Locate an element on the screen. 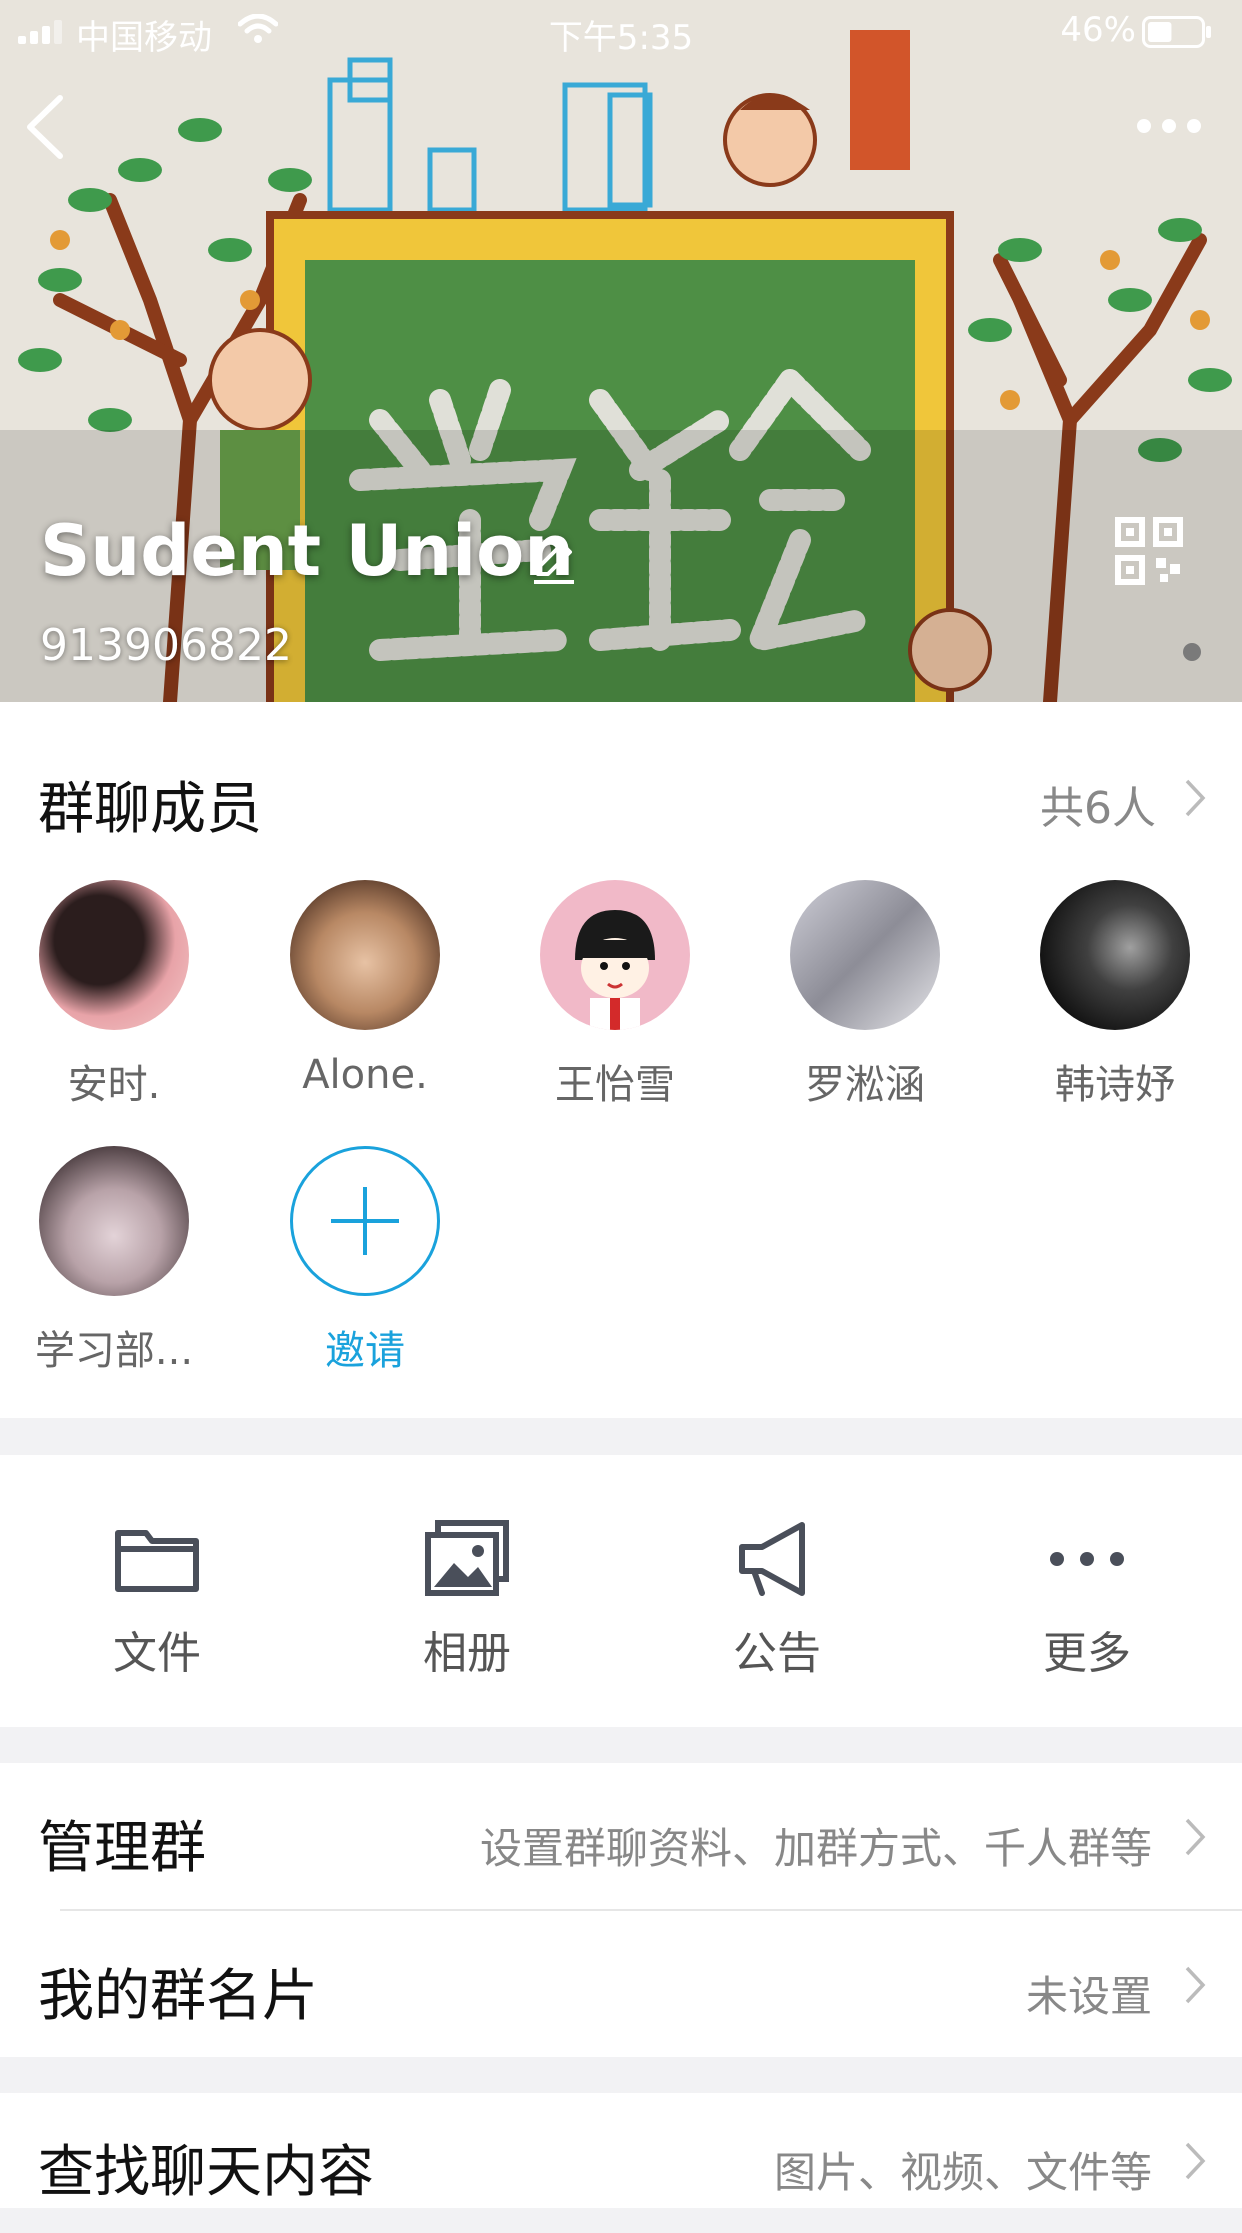  back-icon is located at coordinates (45, 127).